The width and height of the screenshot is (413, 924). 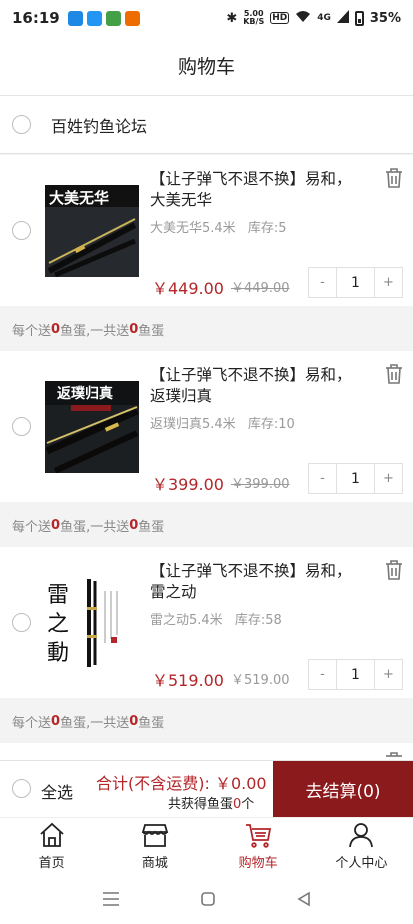 I want to click on status-time: 16:19, so click(x=36, y=18).